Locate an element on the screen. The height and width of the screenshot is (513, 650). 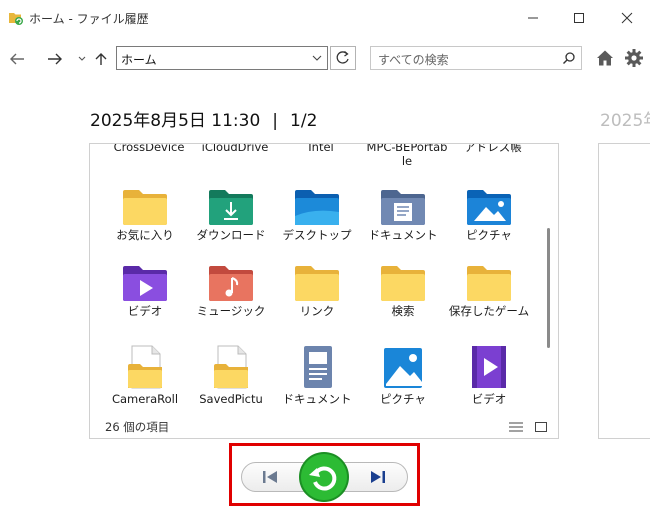
home-icon is located at coordinates (605, 58).